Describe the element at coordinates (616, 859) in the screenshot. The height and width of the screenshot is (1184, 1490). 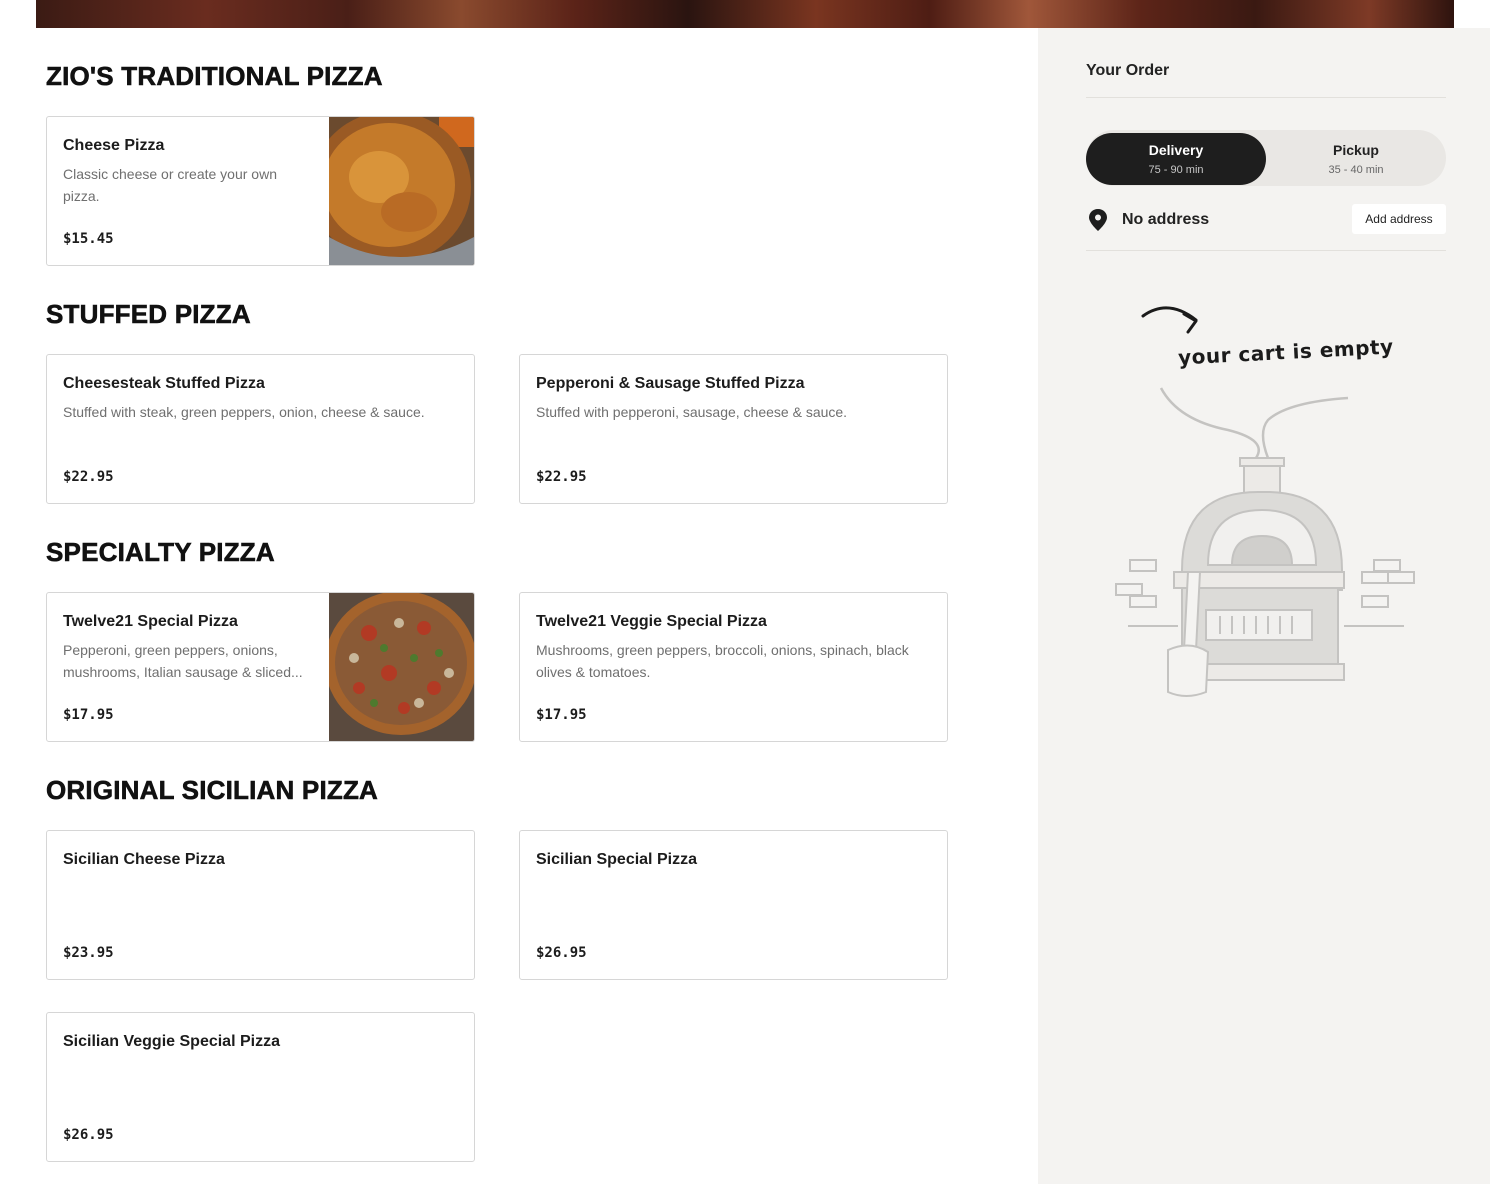
I see `item-name: Sicilian Special Pizza` at that location.